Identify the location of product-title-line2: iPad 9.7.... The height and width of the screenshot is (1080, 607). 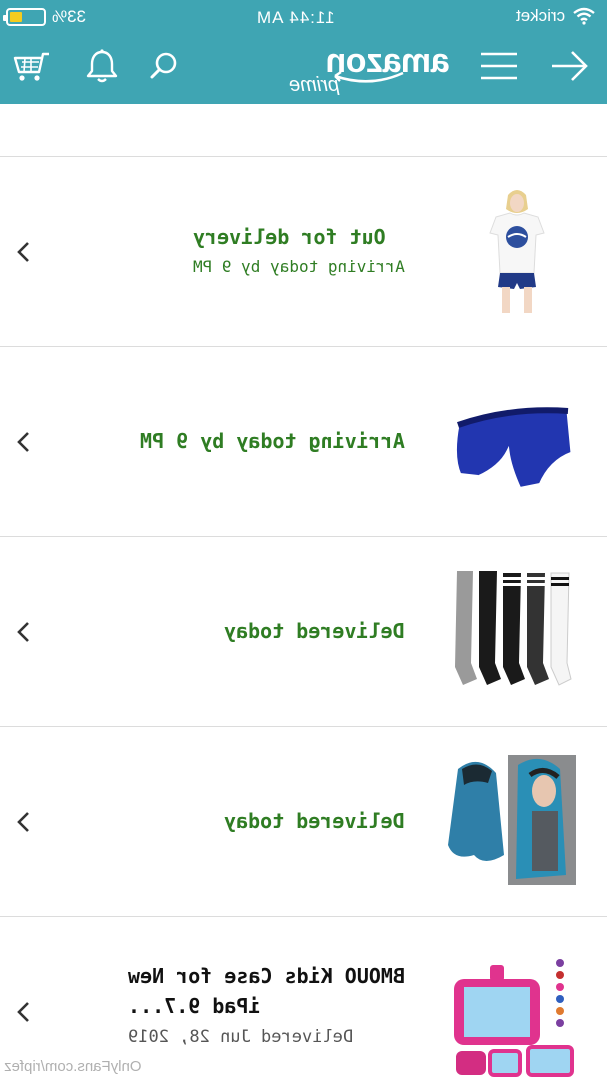
(194, 1006).